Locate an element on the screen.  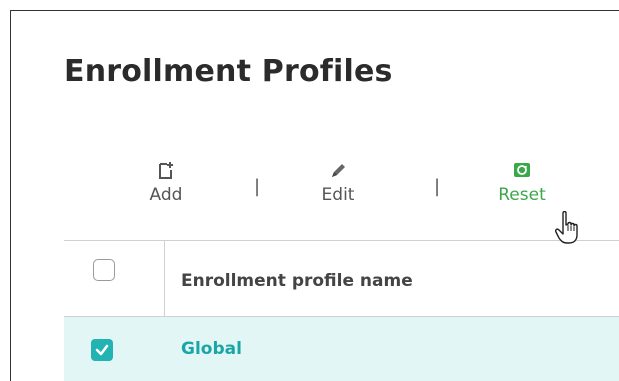
add-button: Add is located at coordinates (166, 183).